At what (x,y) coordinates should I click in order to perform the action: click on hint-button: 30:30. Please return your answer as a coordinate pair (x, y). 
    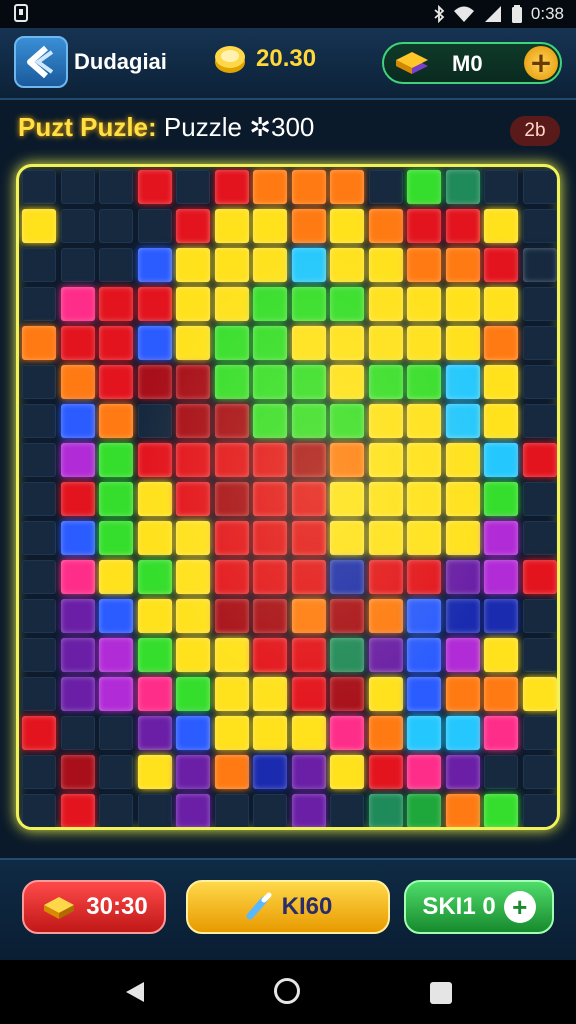
    Looking at the image, I should click on (94, 907).